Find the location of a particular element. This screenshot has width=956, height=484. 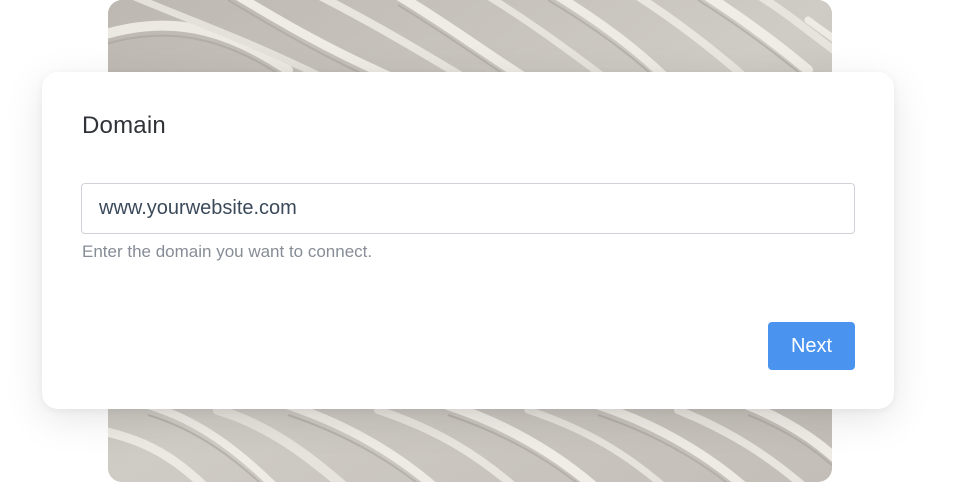

domain-helper-text: Enter the domain you want to connect. is located at coordinates (227, 251).